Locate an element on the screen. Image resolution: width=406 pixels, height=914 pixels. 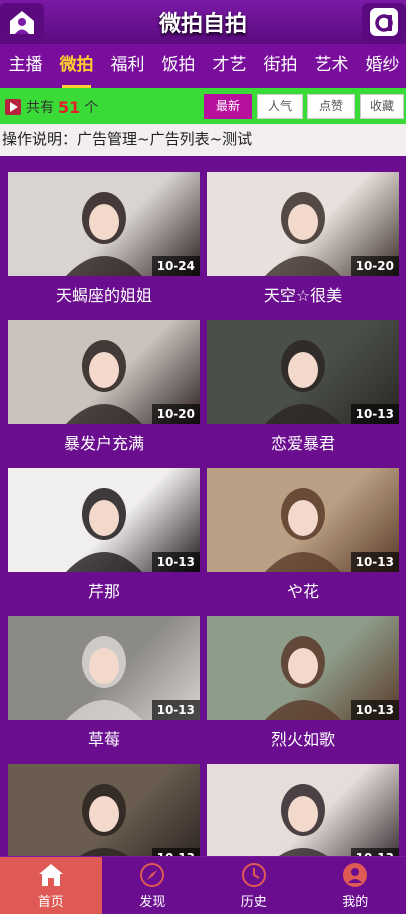
user-icon is located at coordinates (355, 875).